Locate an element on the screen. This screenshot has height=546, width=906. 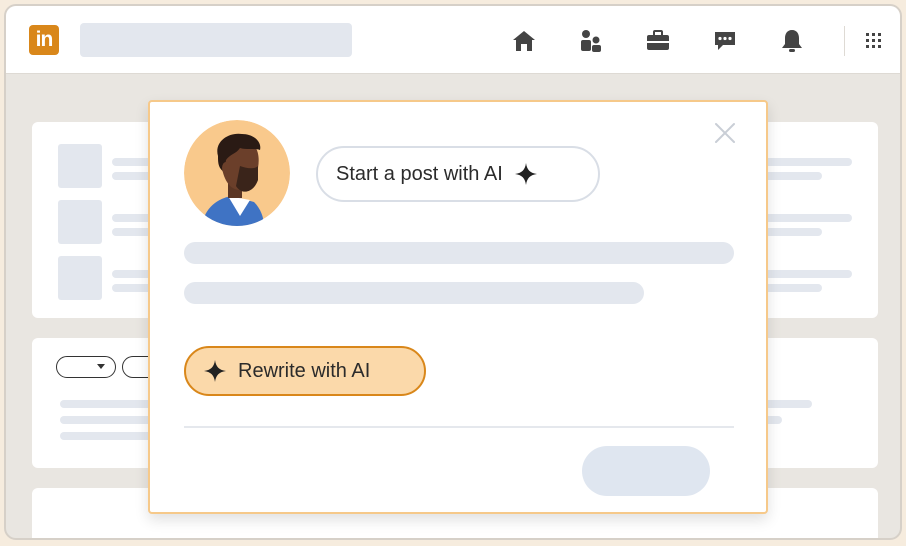
apps-grid-icon is located at coordinates (874, 41).